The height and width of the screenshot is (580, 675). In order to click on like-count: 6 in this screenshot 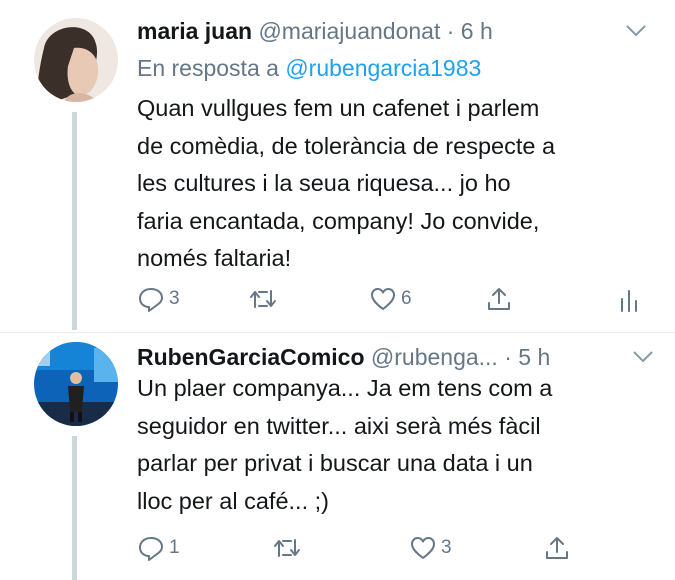, I will do `click(406, 298)`.